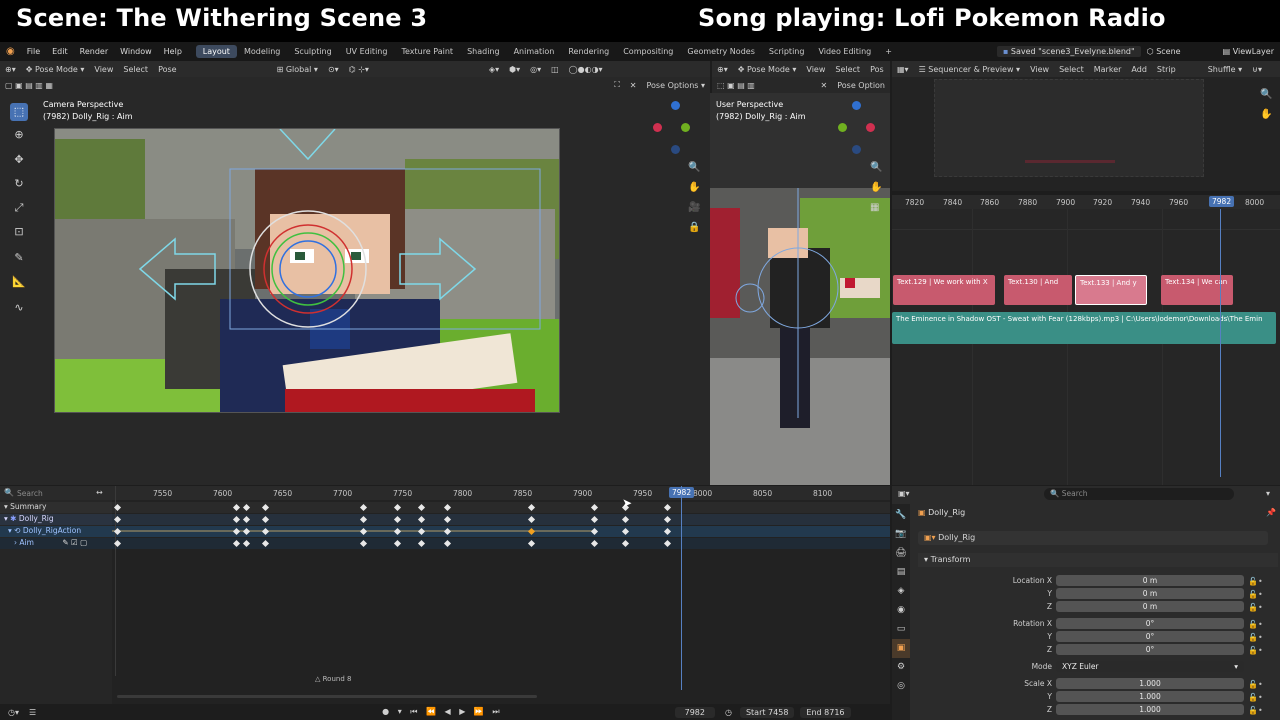 This screenshot has width=1280, height=720. What do you see at coordinates (56, 519) in the screenshot?
I see `channel-dolly-rig: ▾ ✱ Dolly_Rig` at bounding box center [56, 519].